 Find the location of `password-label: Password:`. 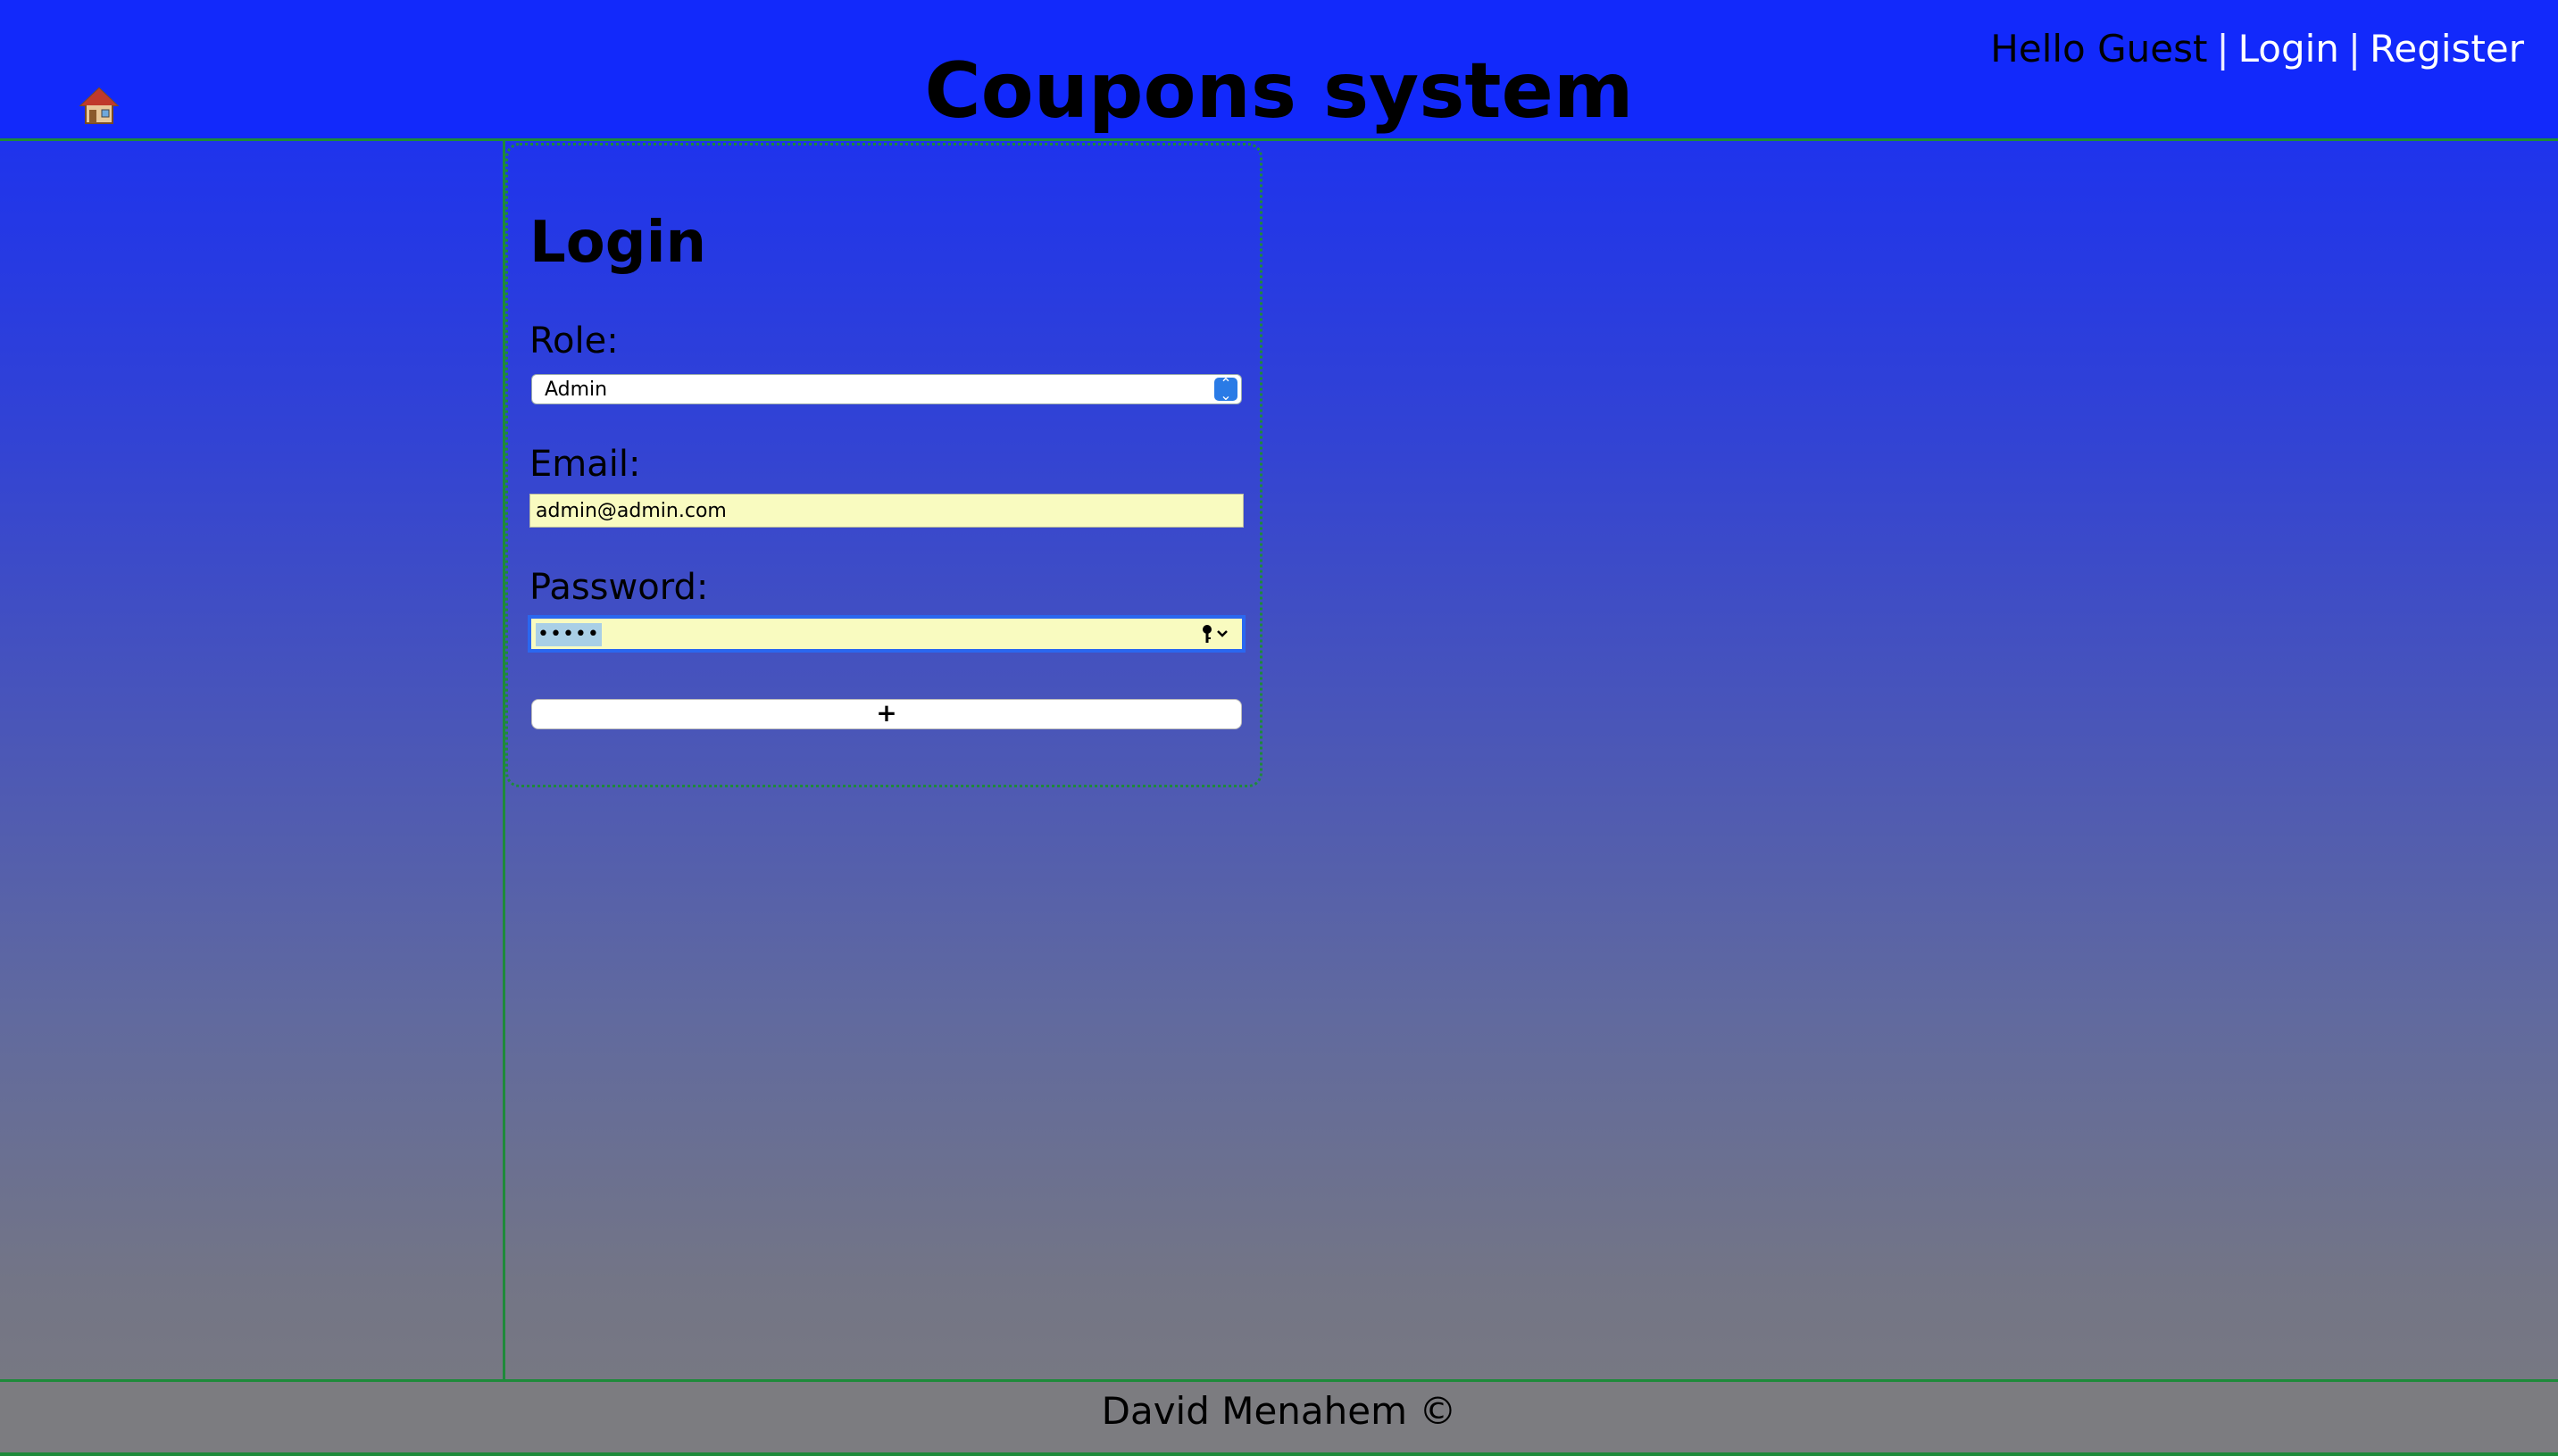

password-label: Password: is located at coordinates (619, 588).